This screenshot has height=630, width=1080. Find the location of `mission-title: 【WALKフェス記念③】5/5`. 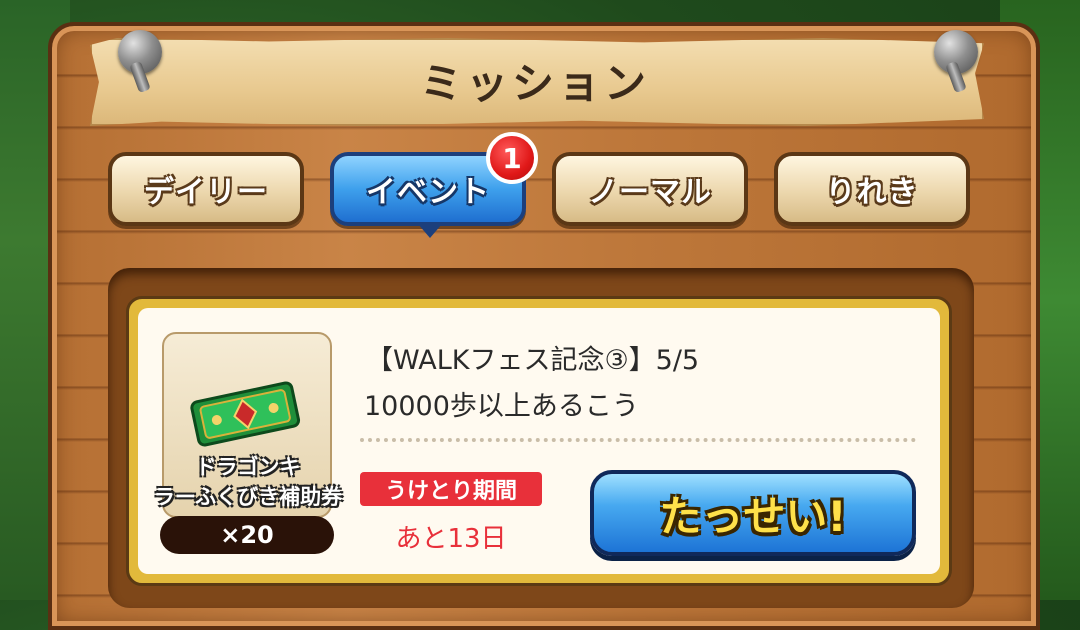

mission-title: 【WALKフェス記念③】5/5 is located at coordinates (533, 360).